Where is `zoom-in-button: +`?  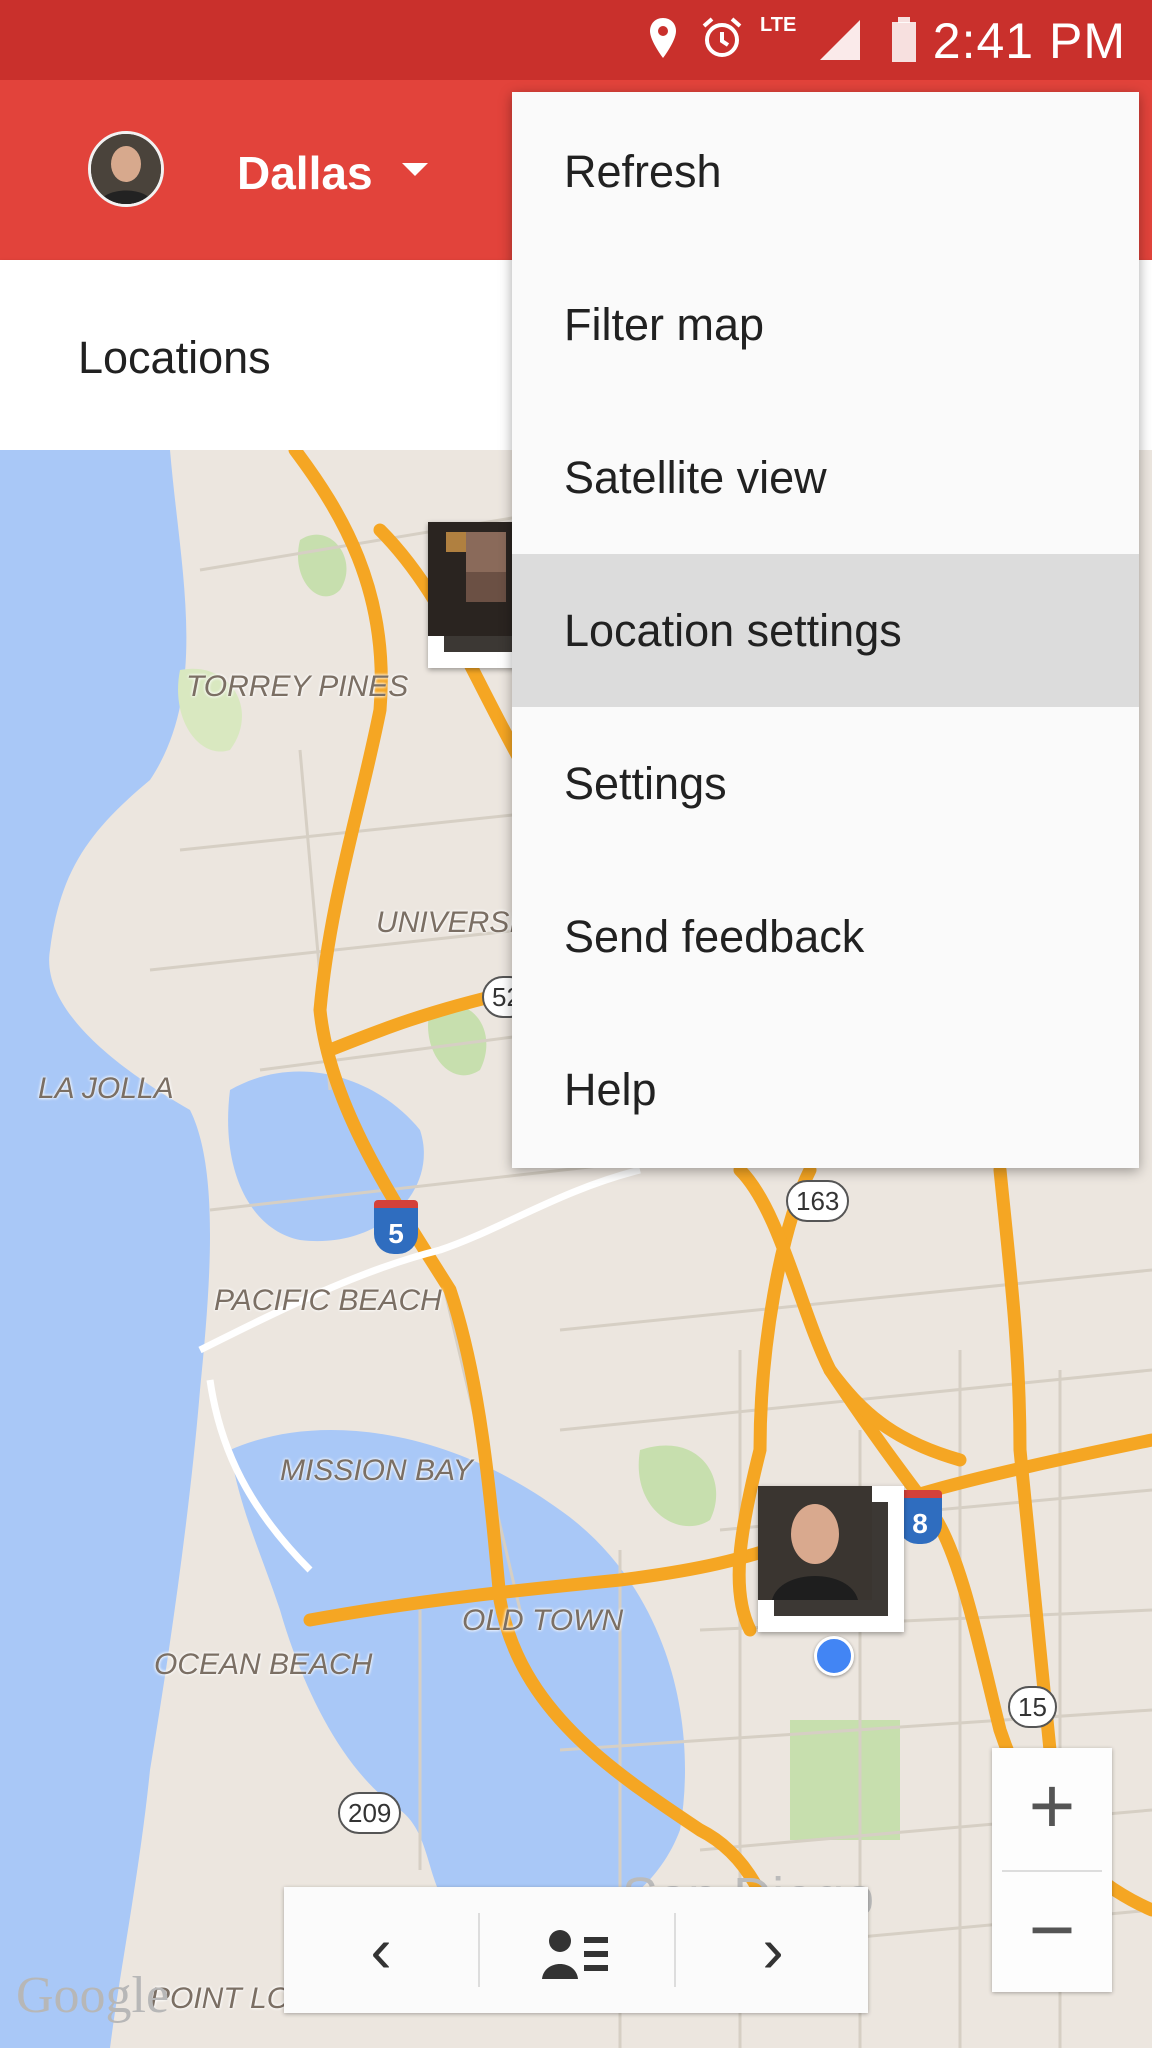
zoom-in-button: + is located at coordinates (1052, 1809).